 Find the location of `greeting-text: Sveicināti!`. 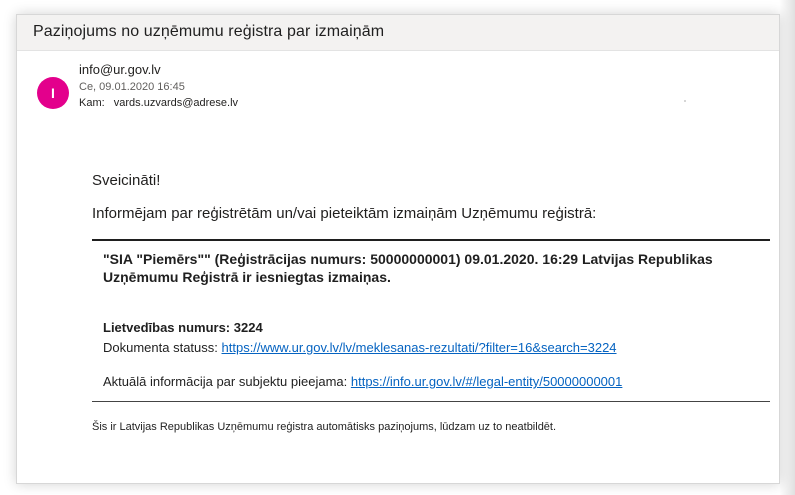

greeting-text: Sveicināti! is located at coordinates (126, 180).